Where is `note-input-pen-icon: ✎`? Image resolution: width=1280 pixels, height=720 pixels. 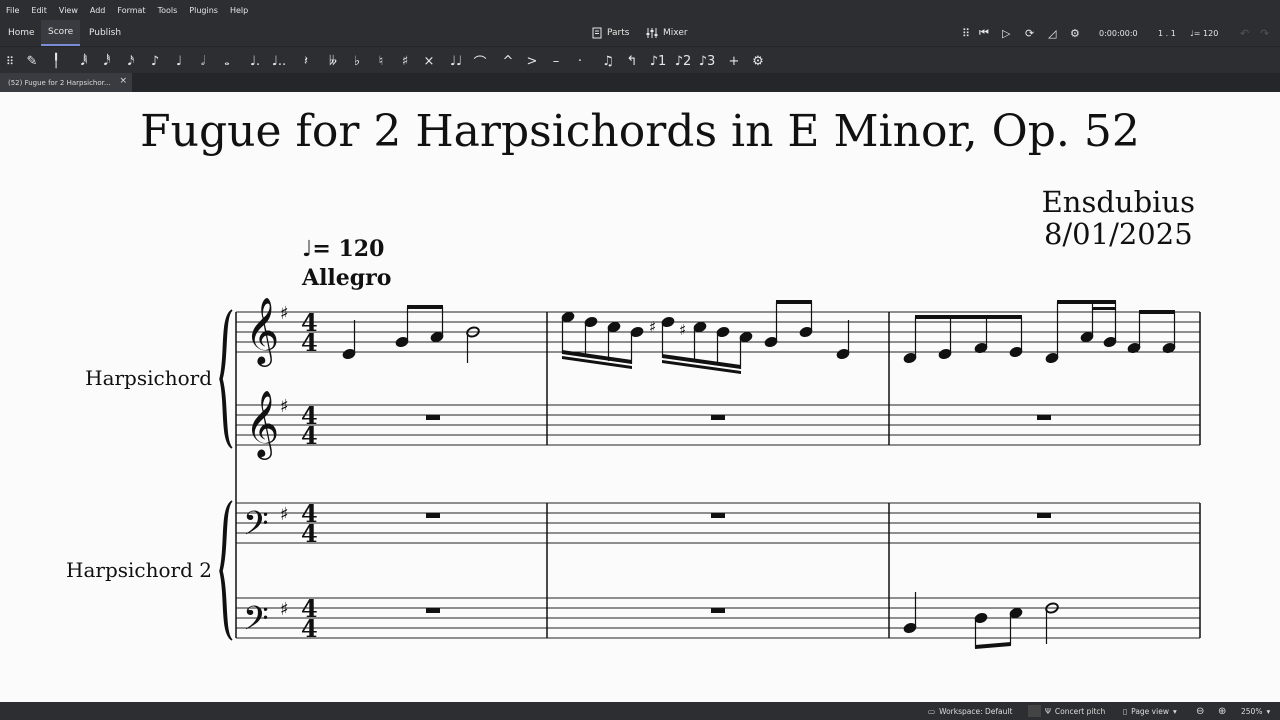 note-input-pen-icon: ✎ is located at coordinates (32, 61).